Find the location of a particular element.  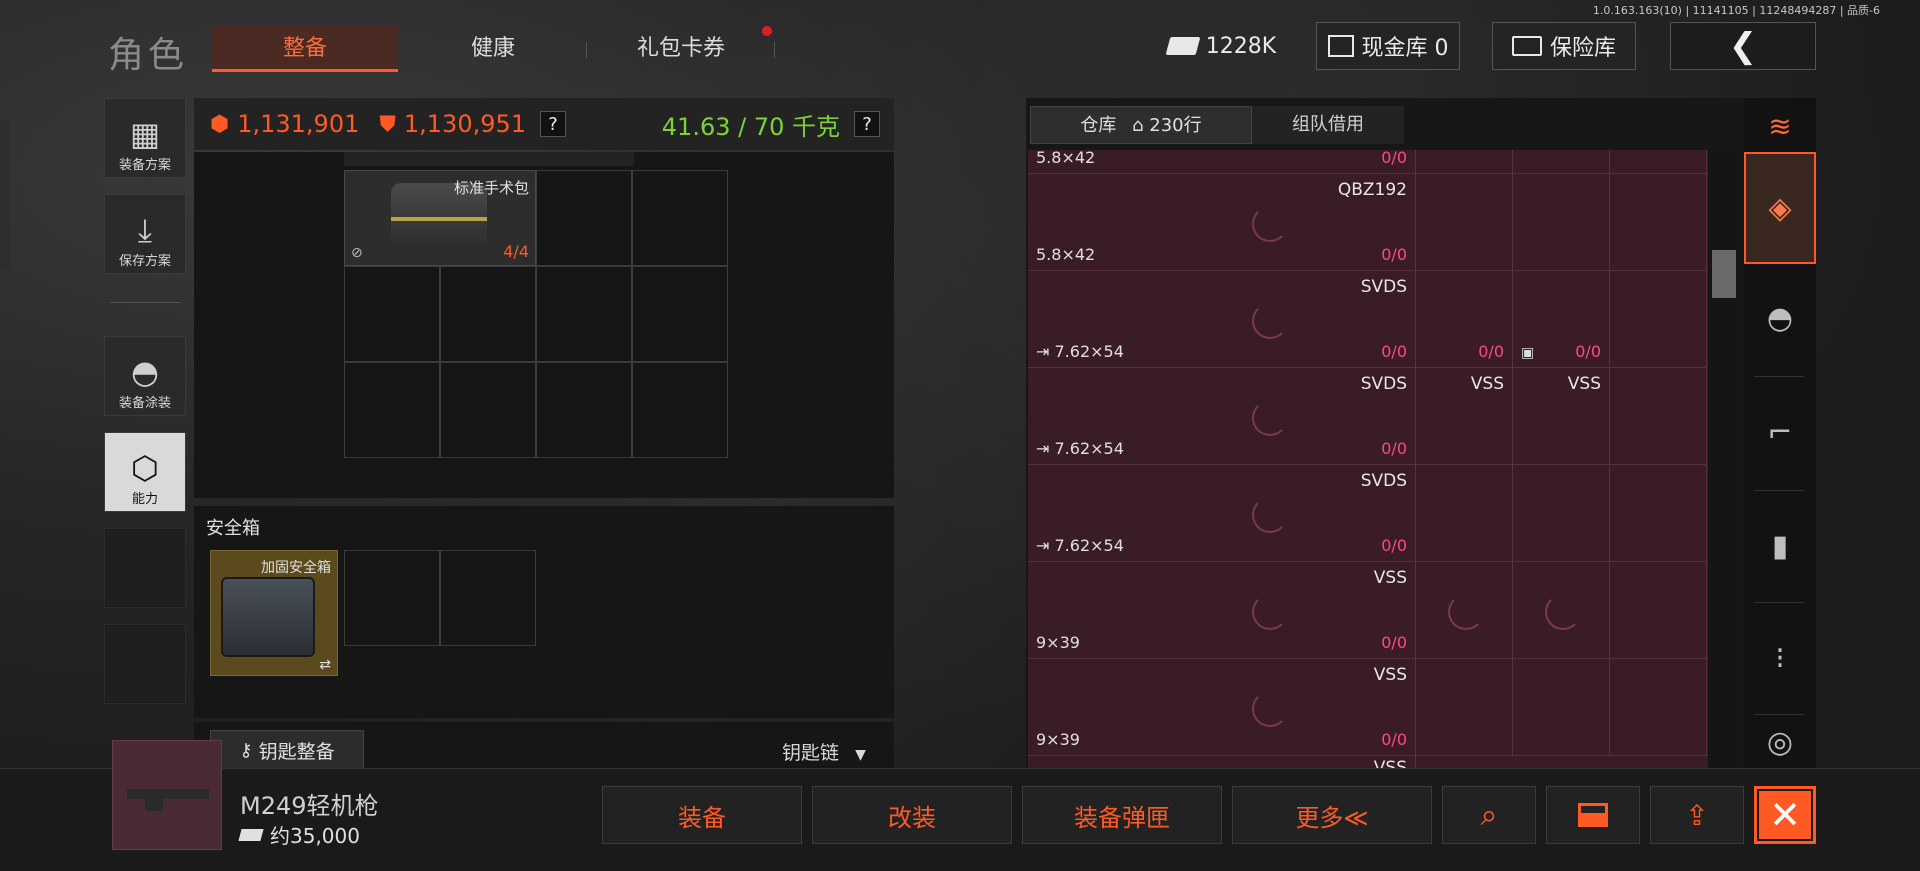

key-loadout-button: ⚷ 钥匙整备 is located at coordinates (287, 750).